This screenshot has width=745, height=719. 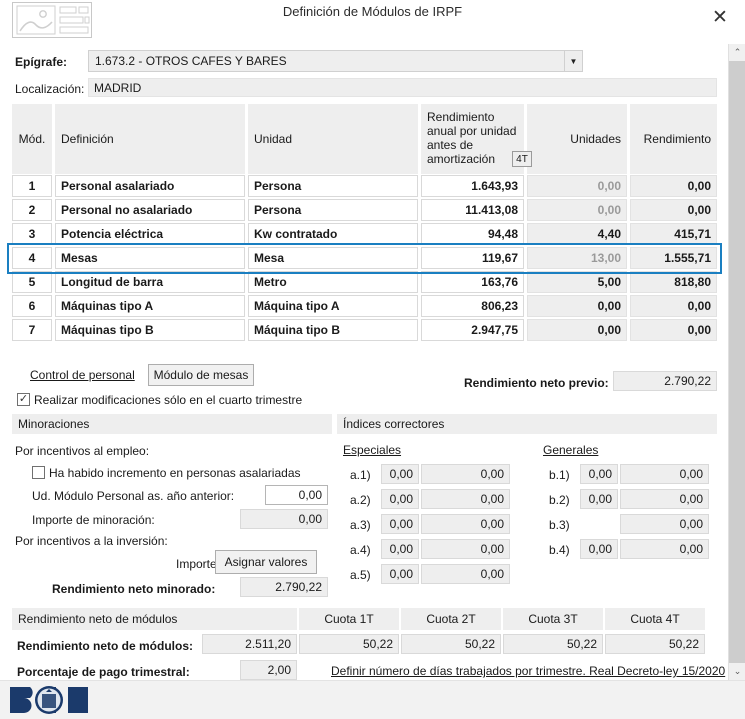 What do you see at coordinates (82, 375) in the screenshot?
I see `control-personal-link: Control de personal` at bounding box center [82, 375].